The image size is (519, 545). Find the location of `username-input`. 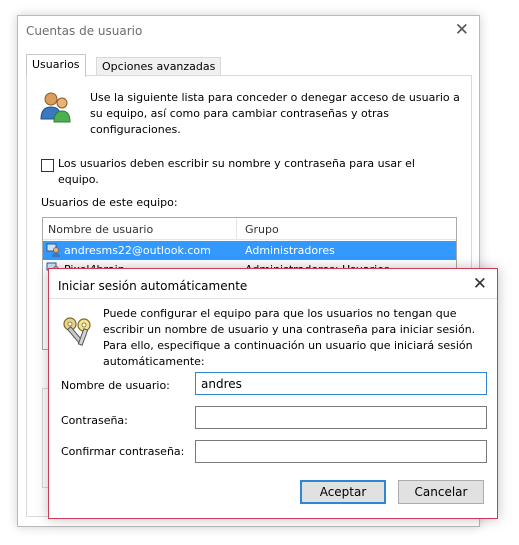

username-input is located at coordinates (341, 383).